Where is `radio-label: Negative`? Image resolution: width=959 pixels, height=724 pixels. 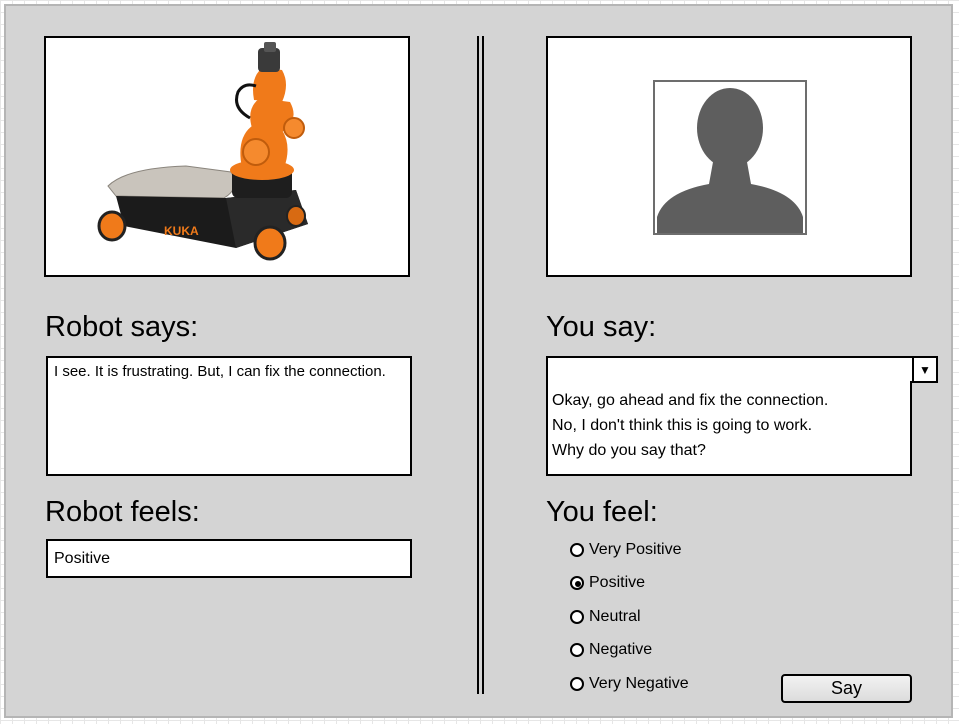
radio-label: Negative is located at coordinates (621, 649).